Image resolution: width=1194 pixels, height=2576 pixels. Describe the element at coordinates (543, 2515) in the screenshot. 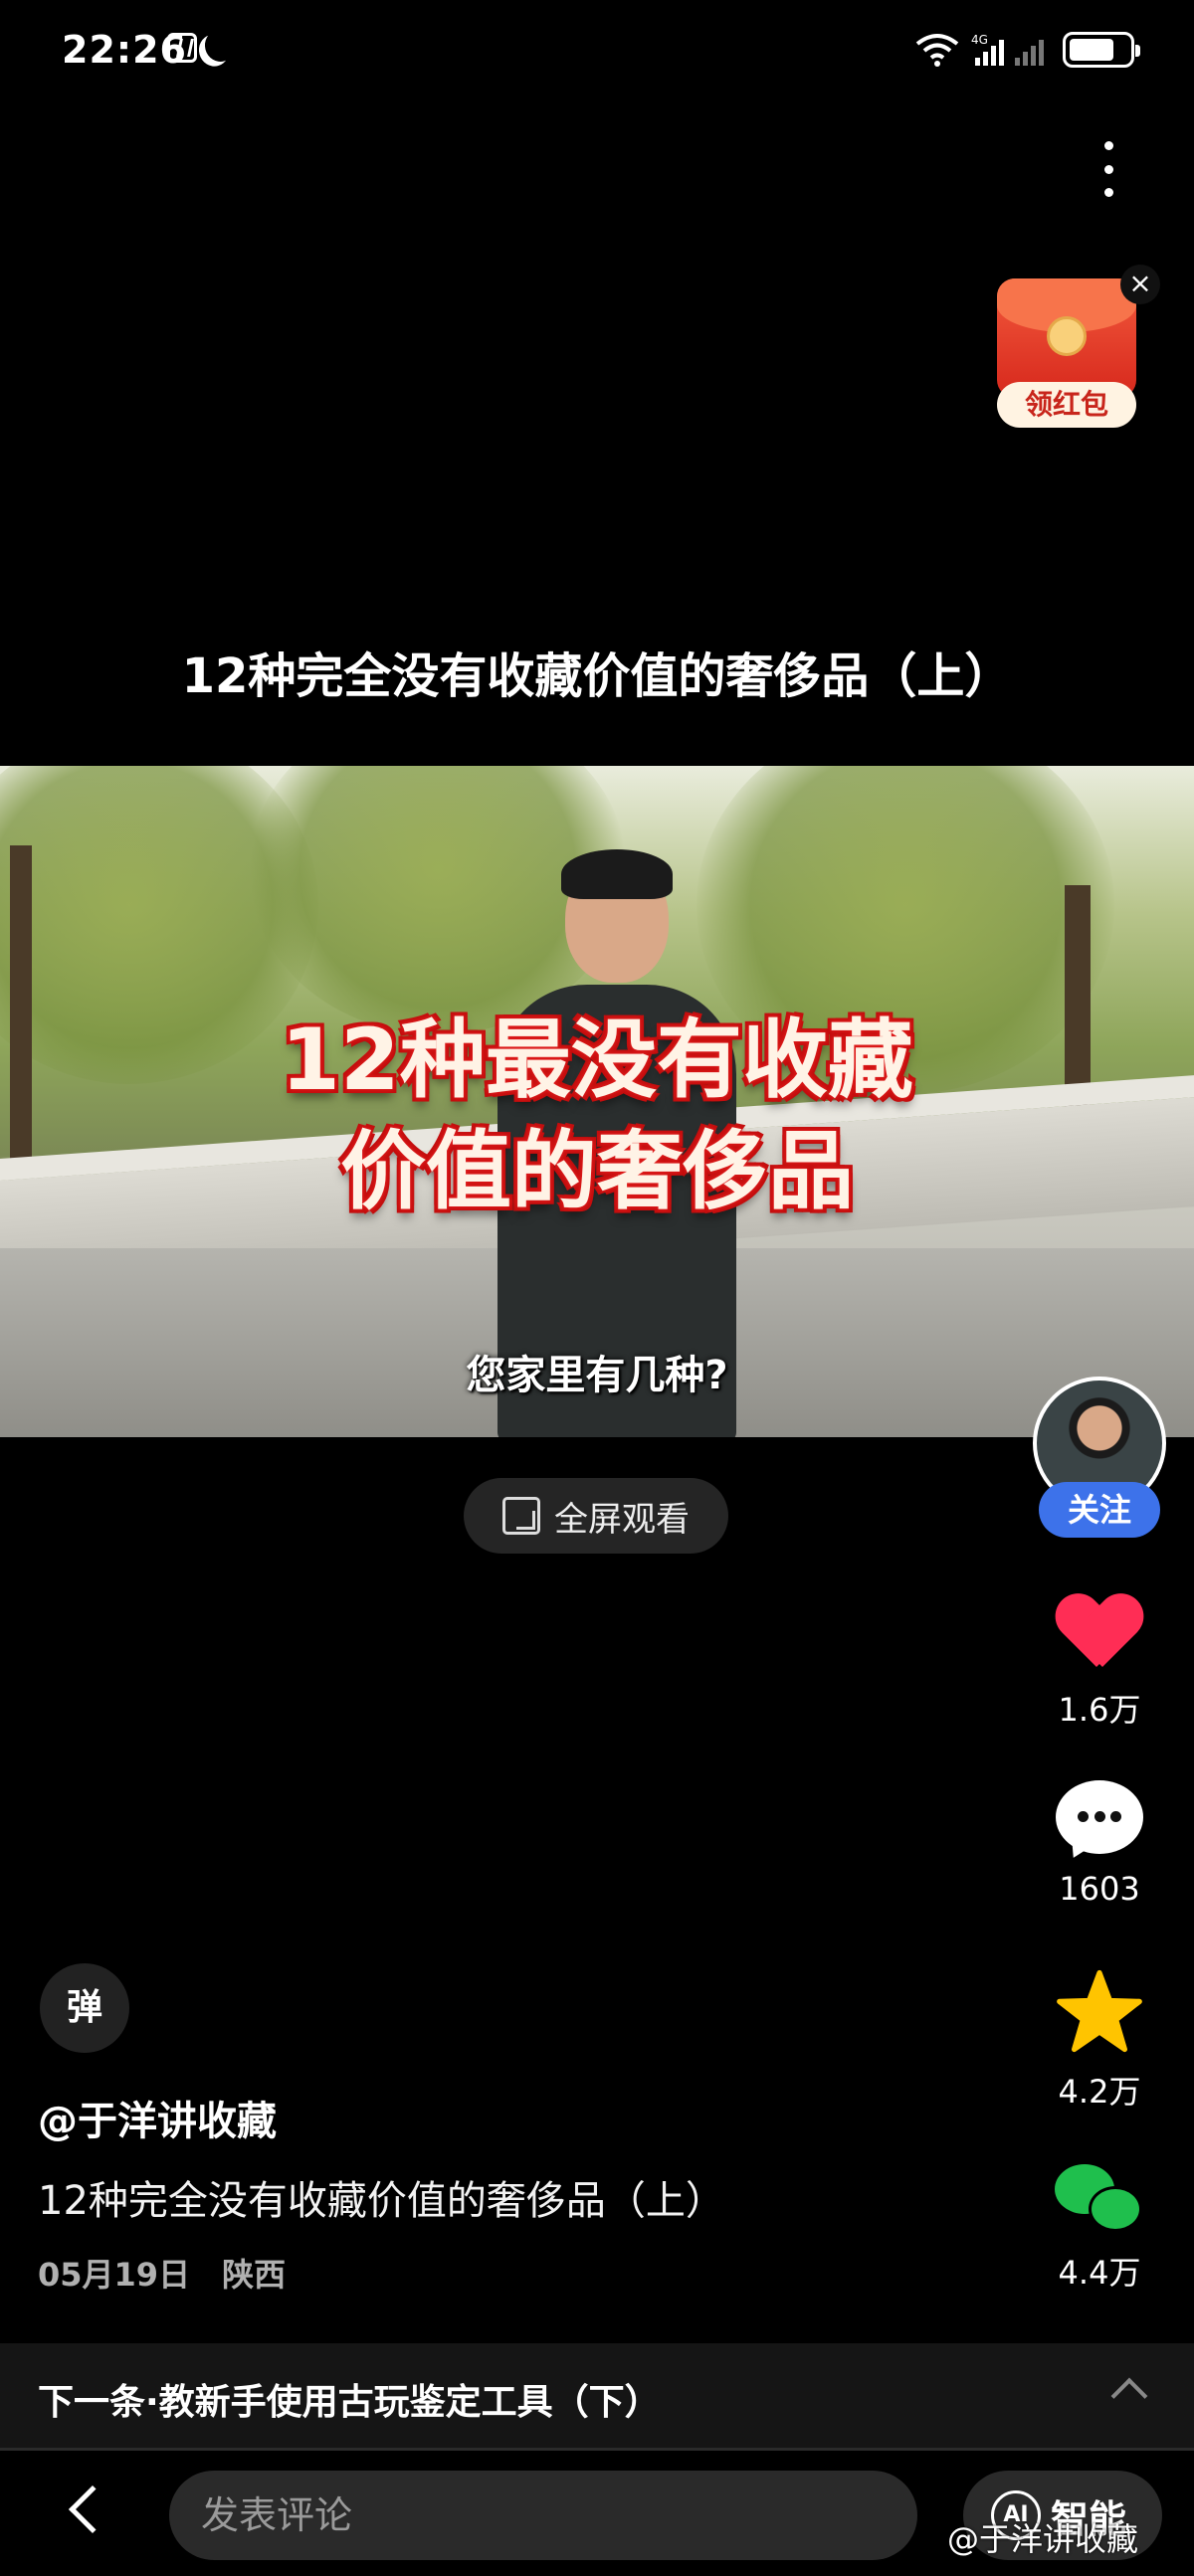

I see `comment-input` at that location.